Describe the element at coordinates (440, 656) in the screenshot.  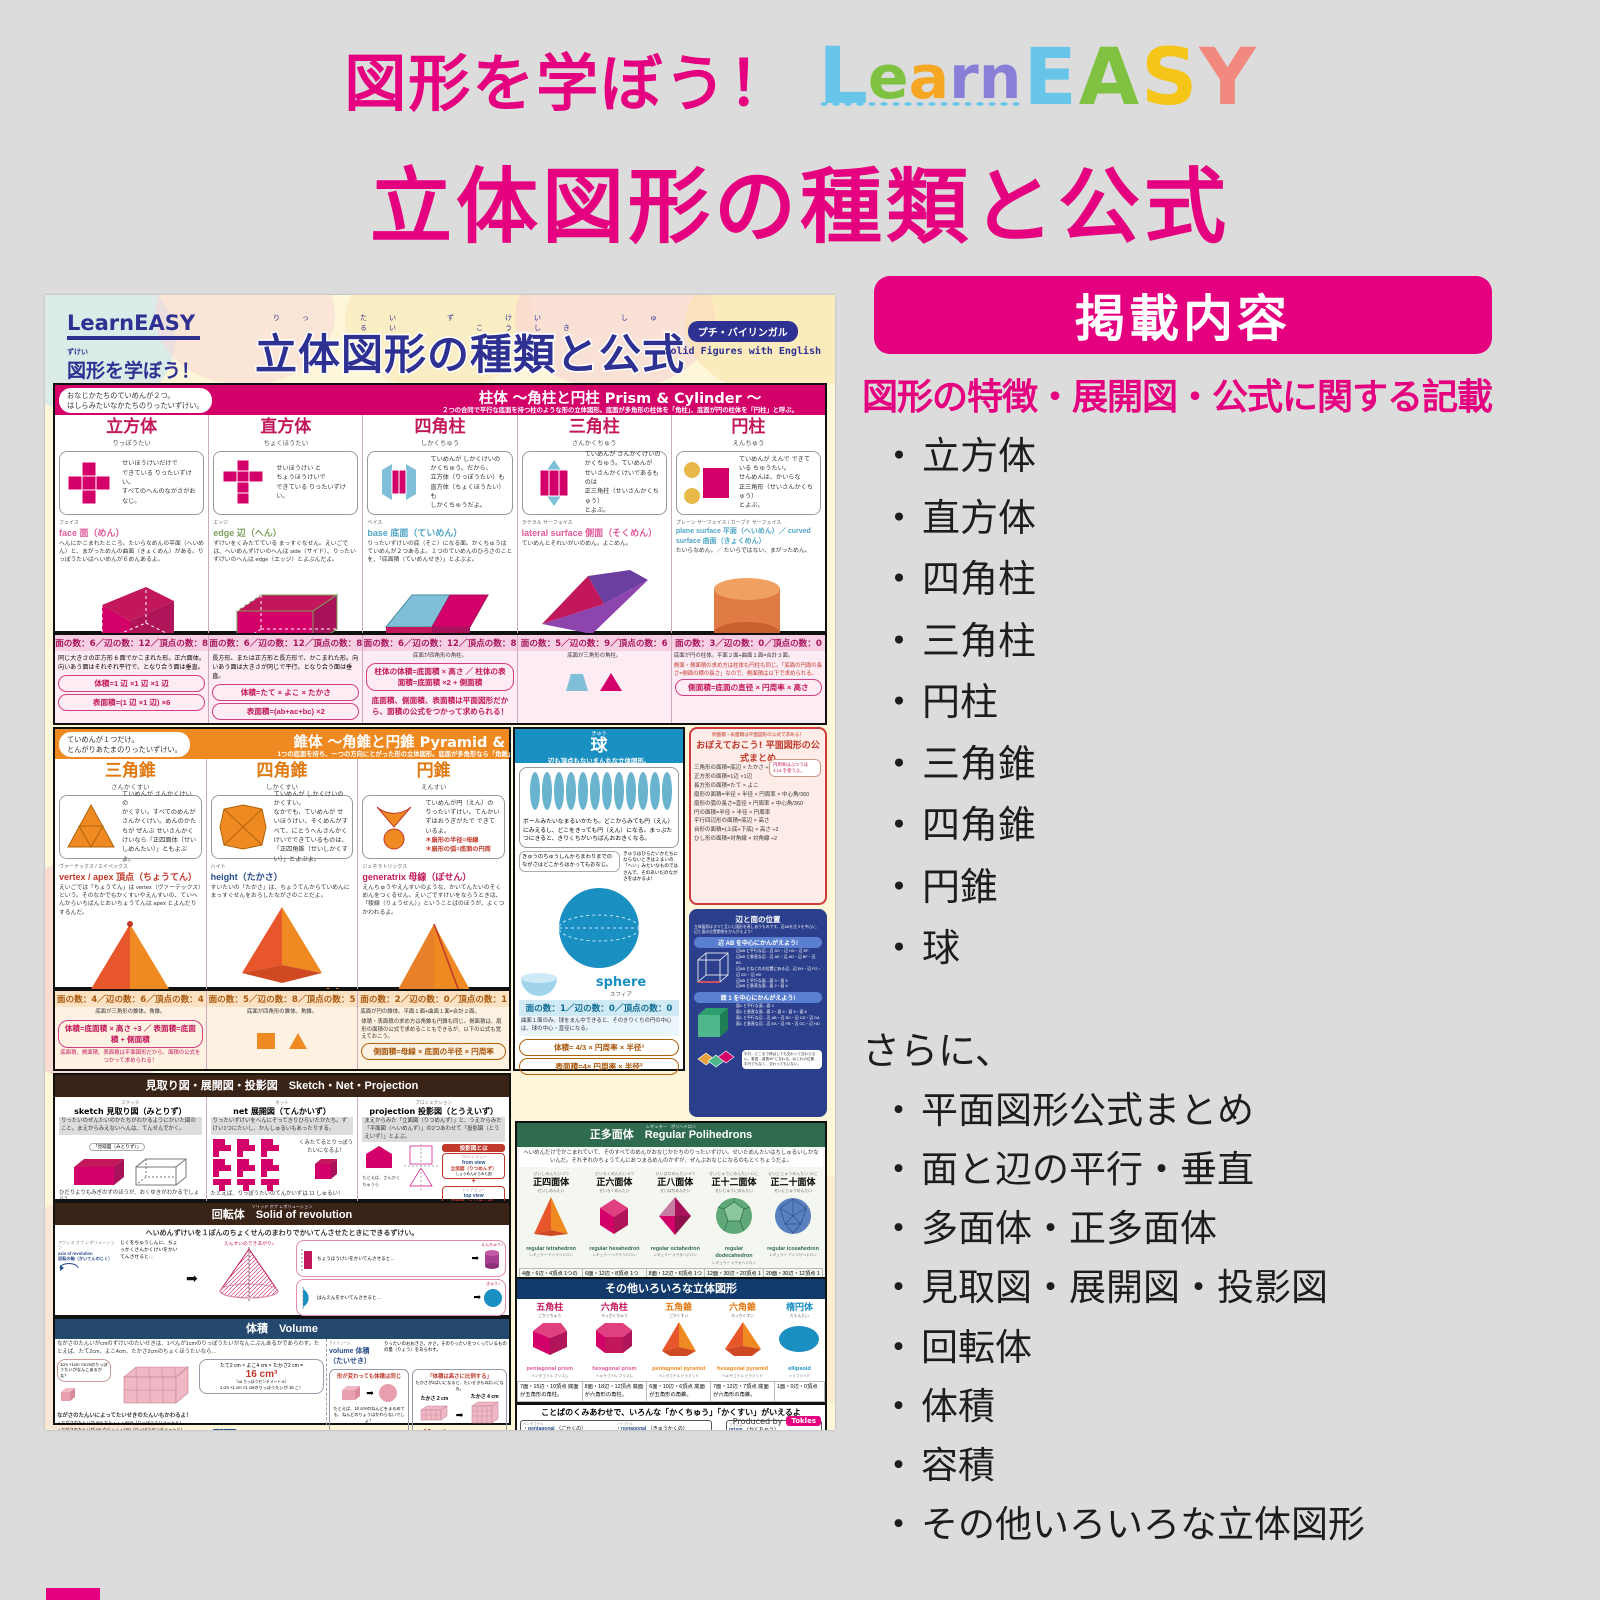
I see `fact-text: 底面が四角形の角柱。` at that location.